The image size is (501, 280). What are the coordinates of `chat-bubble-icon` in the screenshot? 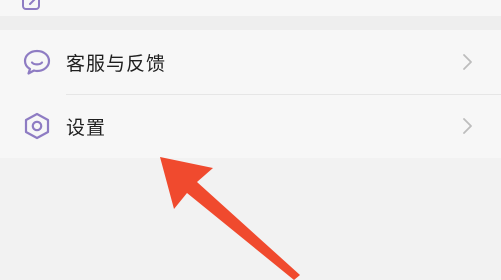 It's located at (37, 62).